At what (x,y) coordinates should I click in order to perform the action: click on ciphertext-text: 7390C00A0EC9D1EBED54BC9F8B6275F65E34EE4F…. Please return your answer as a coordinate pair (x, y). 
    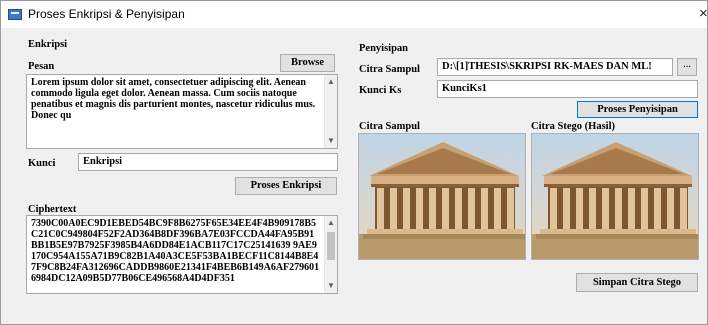
    Looking at the image, I should click on (175, 251).